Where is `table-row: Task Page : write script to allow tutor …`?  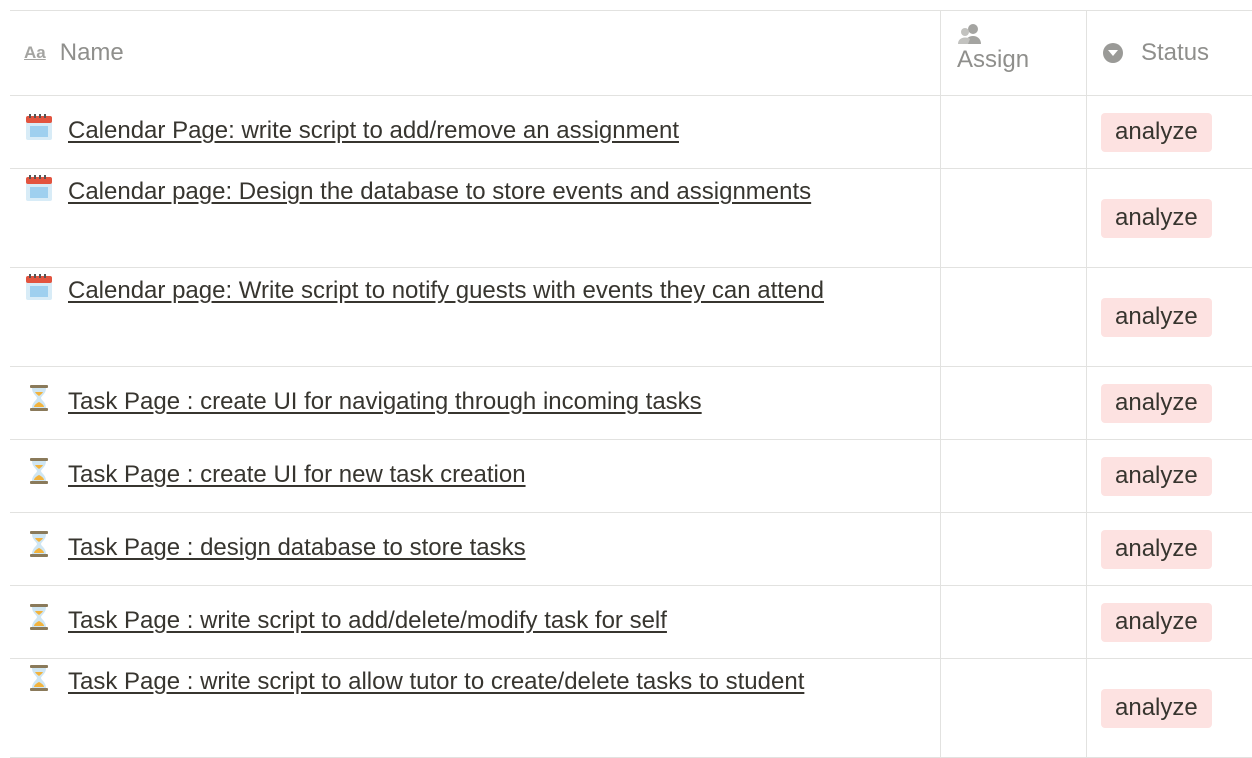
table-row: Task Page : write script to allow tutor … is located at coordinates (631, 708).